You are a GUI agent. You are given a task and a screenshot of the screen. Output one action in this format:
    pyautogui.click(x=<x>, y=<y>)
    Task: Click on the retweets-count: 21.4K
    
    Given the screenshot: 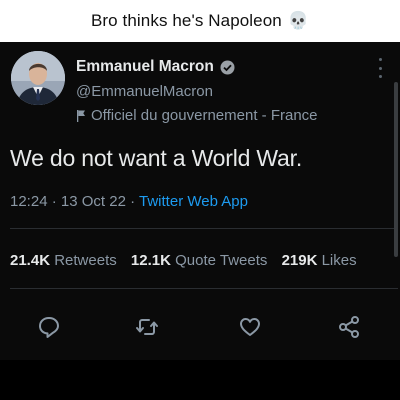 What is the action you would take?
    pyautogui.click(x=30, y=260)
    